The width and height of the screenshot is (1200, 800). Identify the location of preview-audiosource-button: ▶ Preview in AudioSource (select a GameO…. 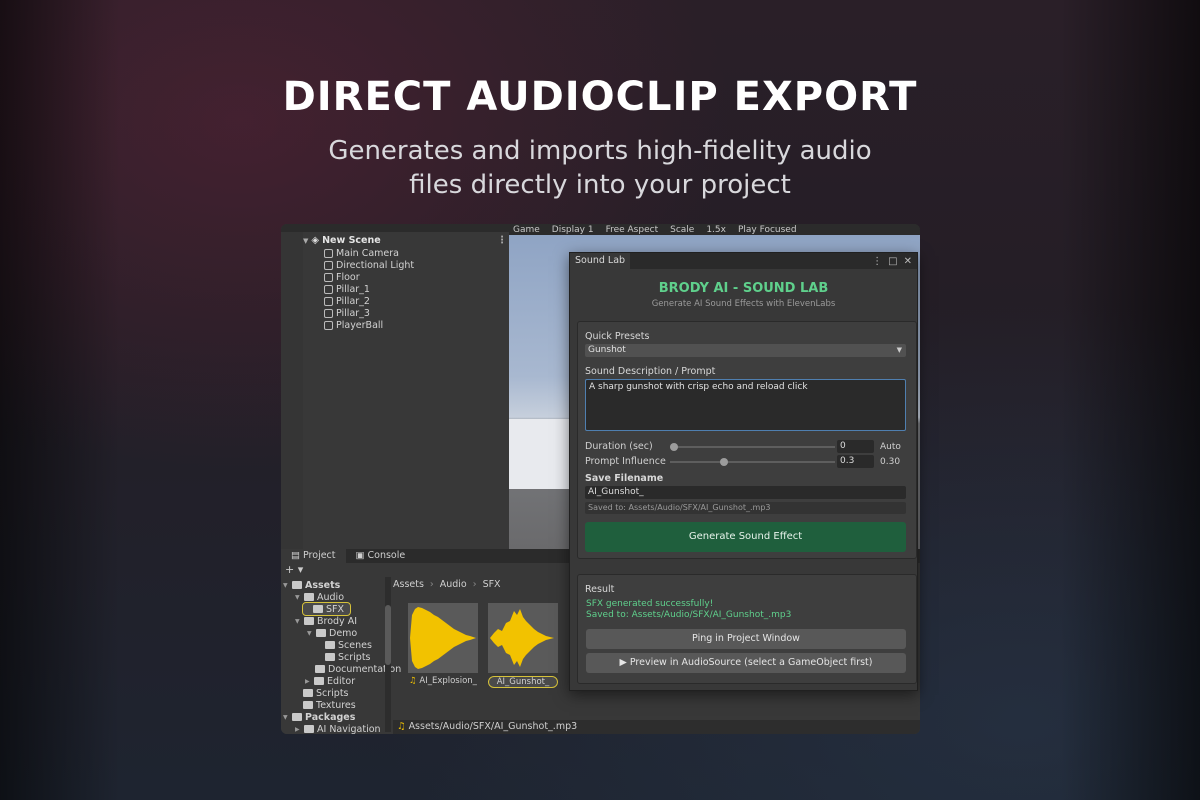
(746, 663).